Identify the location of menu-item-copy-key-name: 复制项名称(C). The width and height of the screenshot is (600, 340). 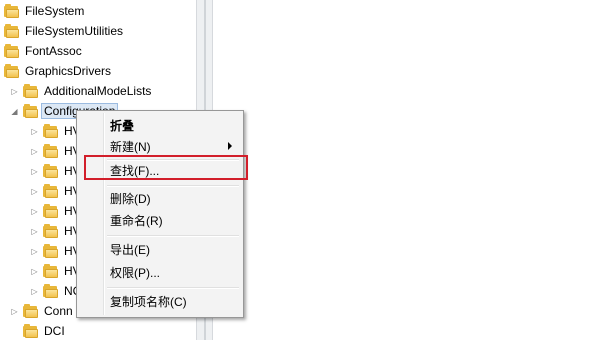
(160, 301).